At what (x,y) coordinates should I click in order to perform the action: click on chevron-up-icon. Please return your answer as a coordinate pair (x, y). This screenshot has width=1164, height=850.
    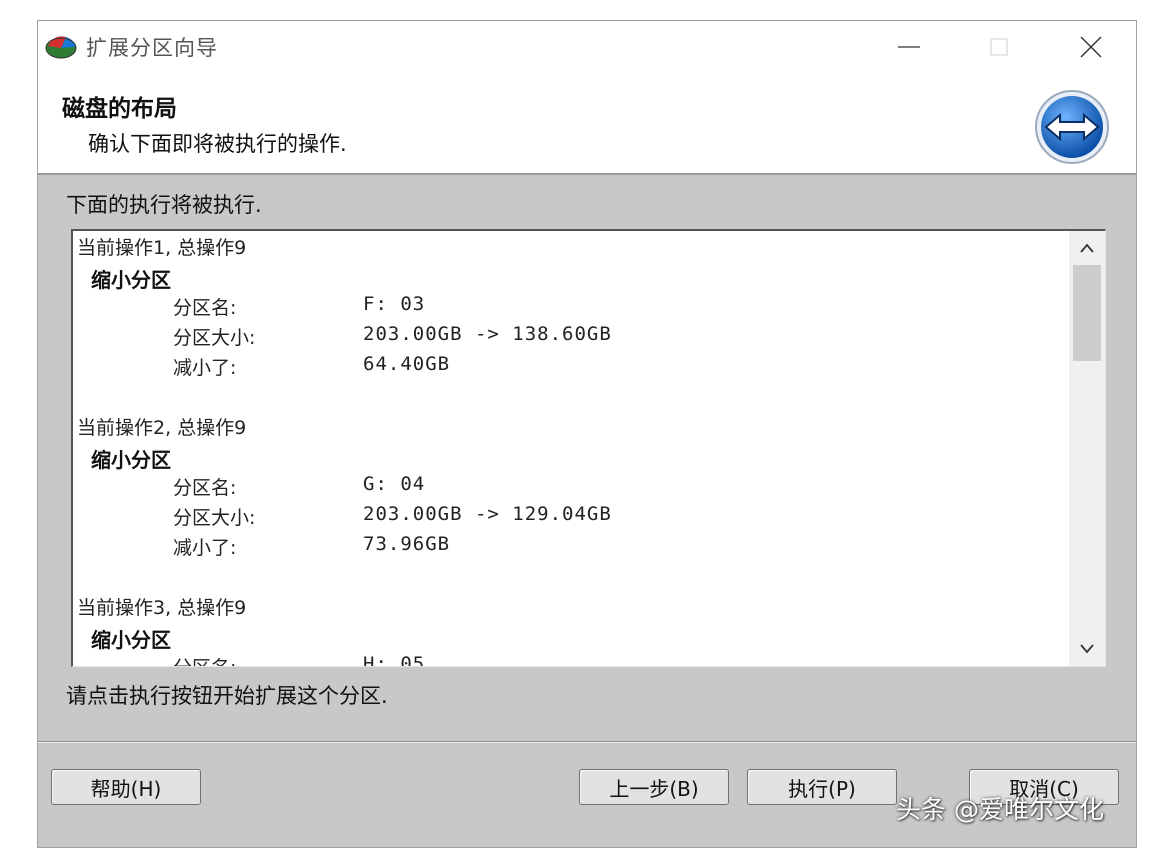
    Looking at the image, I should click on (1087, 248).